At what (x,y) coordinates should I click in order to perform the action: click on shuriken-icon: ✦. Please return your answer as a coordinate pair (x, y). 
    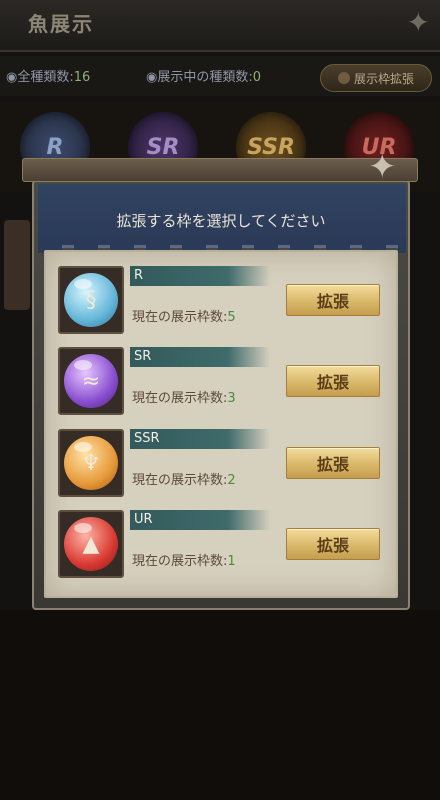
    Looking at the image, I should click on (418, 22).